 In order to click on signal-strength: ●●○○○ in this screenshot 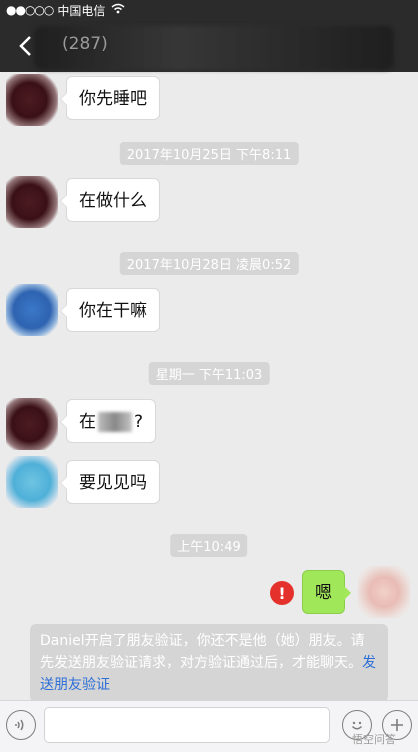, I will do `click(30, 10)`.